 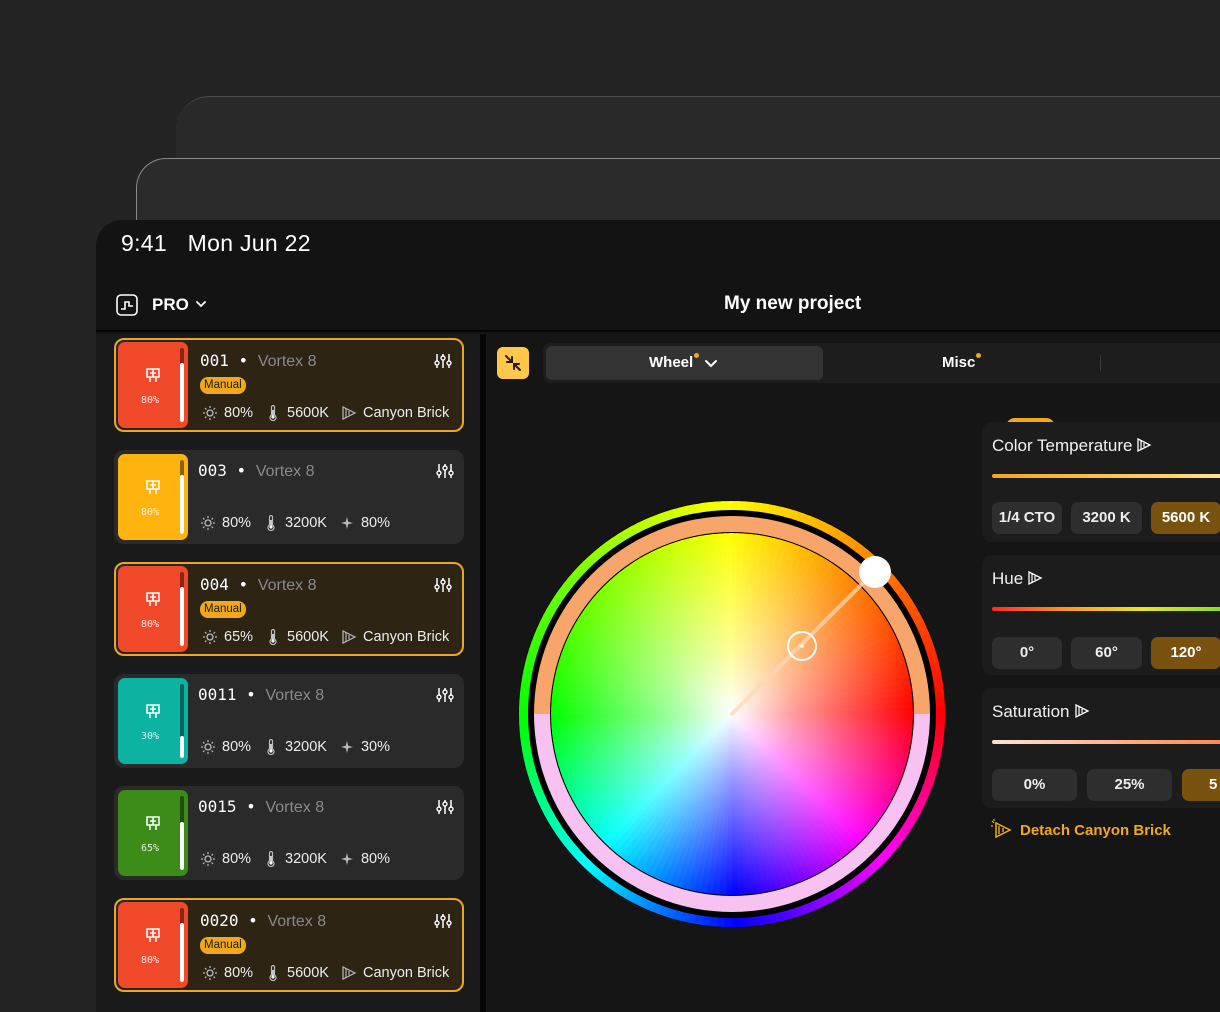 I want to click on hue-preset-chip-active: 120°, so click(x=1185, y=653).